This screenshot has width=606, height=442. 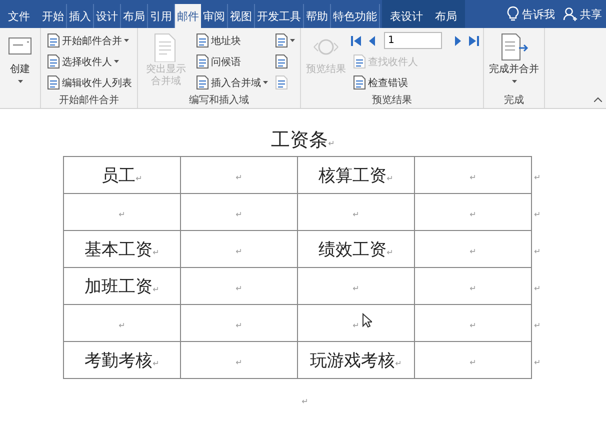 I want to click on group-label: 完成, so click(x=514, y=100).